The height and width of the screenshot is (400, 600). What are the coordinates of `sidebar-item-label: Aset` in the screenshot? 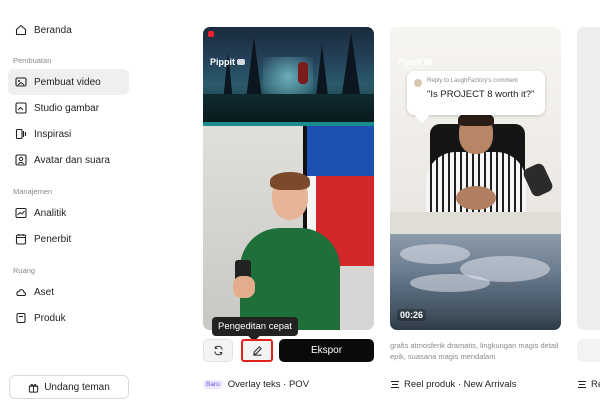 It's located at (44, 292).